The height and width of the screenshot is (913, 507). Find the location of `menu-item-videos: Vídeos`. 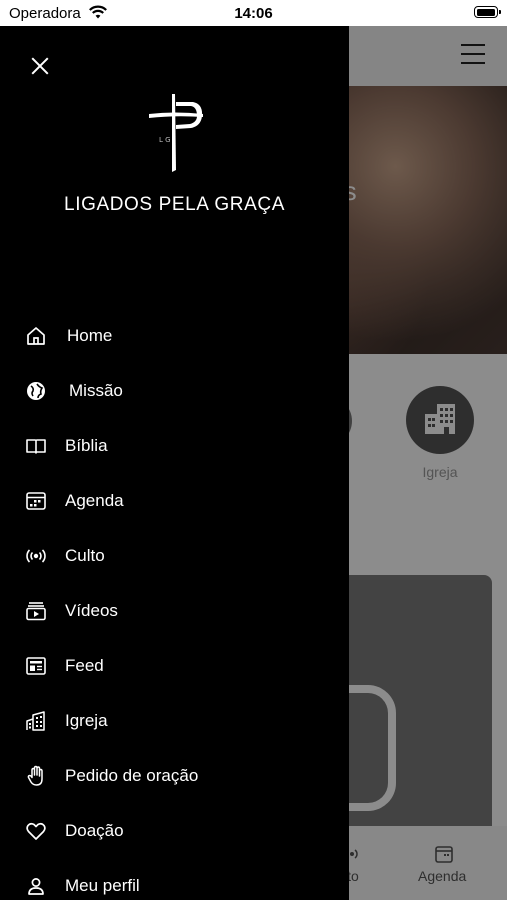

menu-item-videos: Vídeos is located at coordinates (174, 610).